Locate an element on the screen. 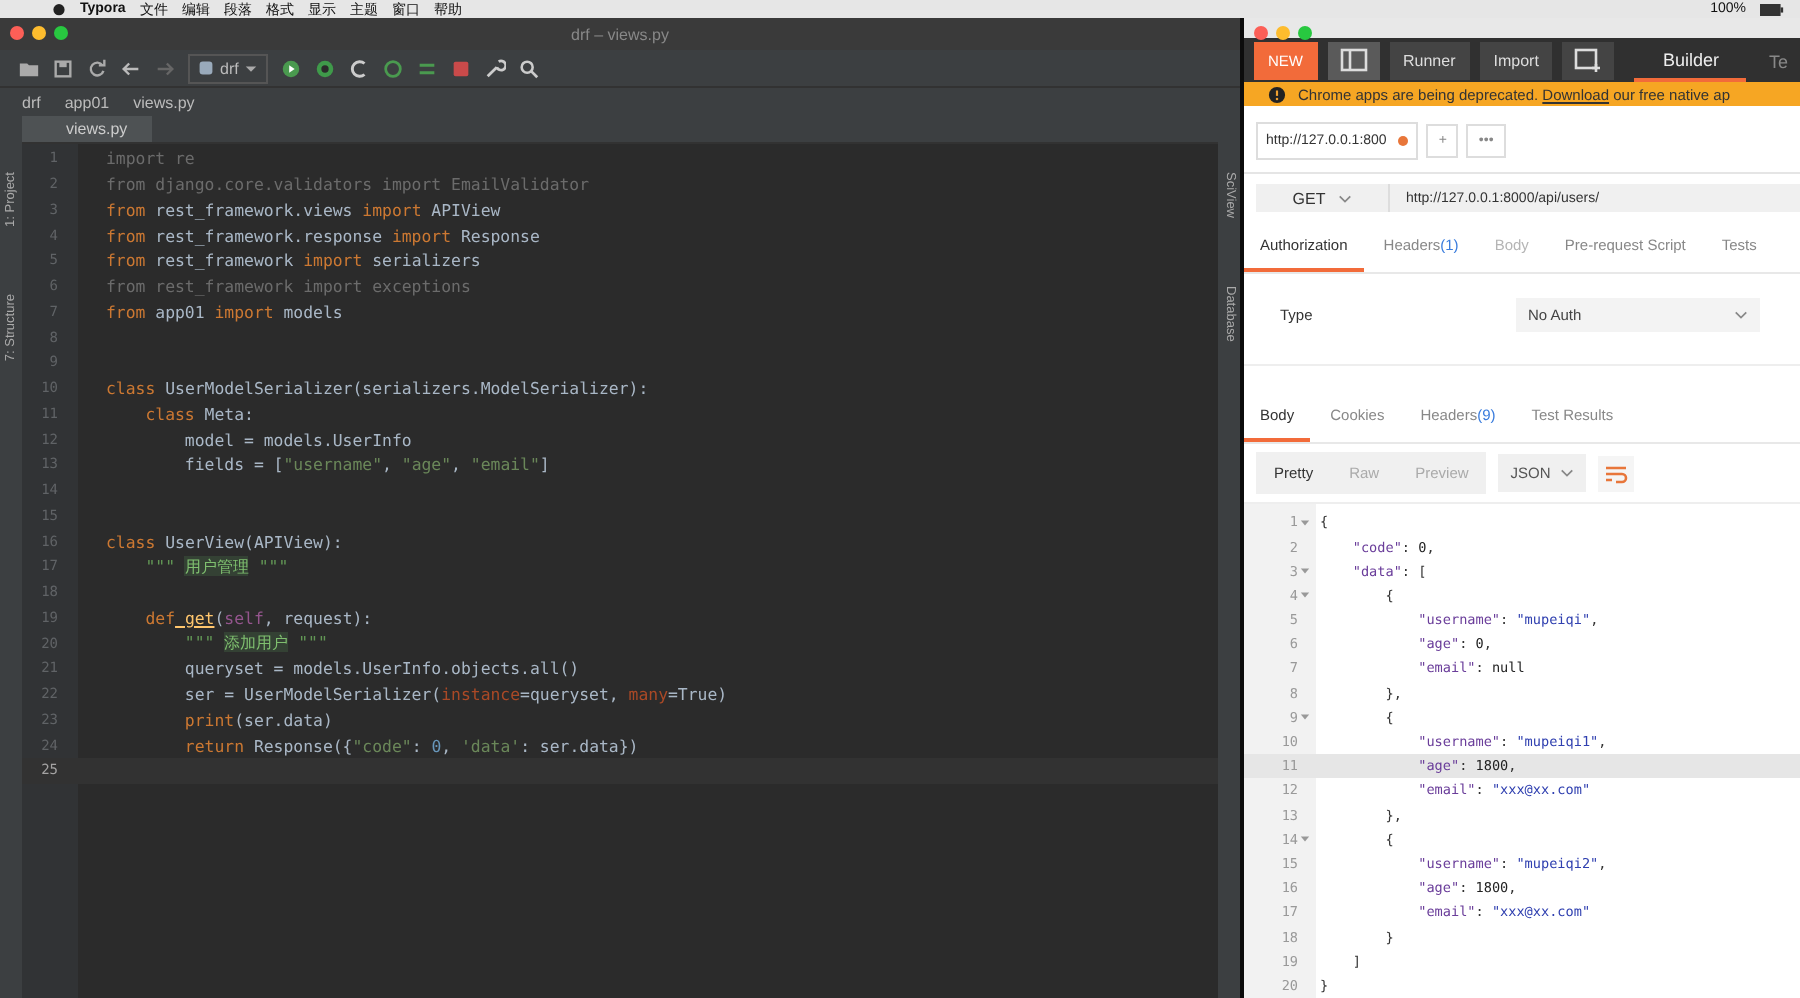  code-line: class UserView(APIView): is located at coordinates (224, 541).